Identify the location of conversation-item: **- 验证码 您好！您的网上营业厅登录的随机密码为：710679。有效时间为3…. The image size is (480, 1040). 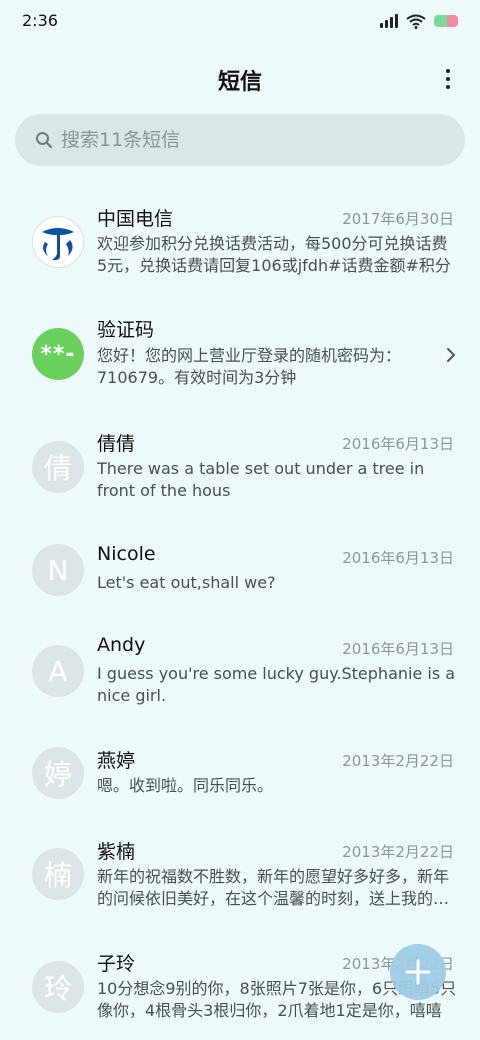
(240, 356).